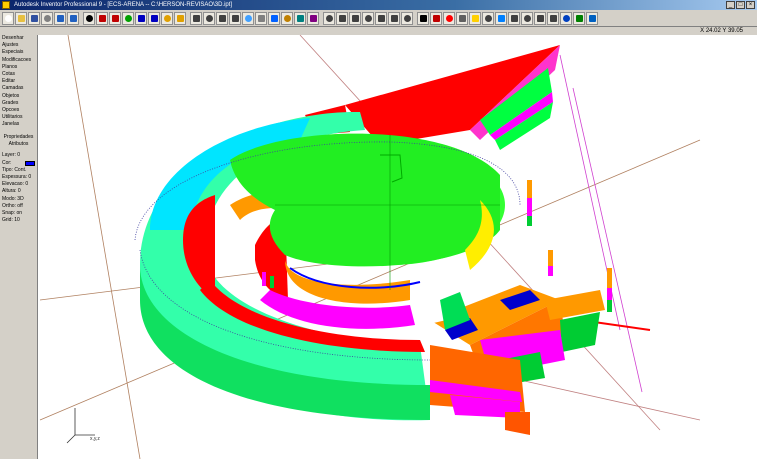 Image resolution: width=757 pixels, height=459 pixels. I want to click on extrude-icon, so click(167, 18).